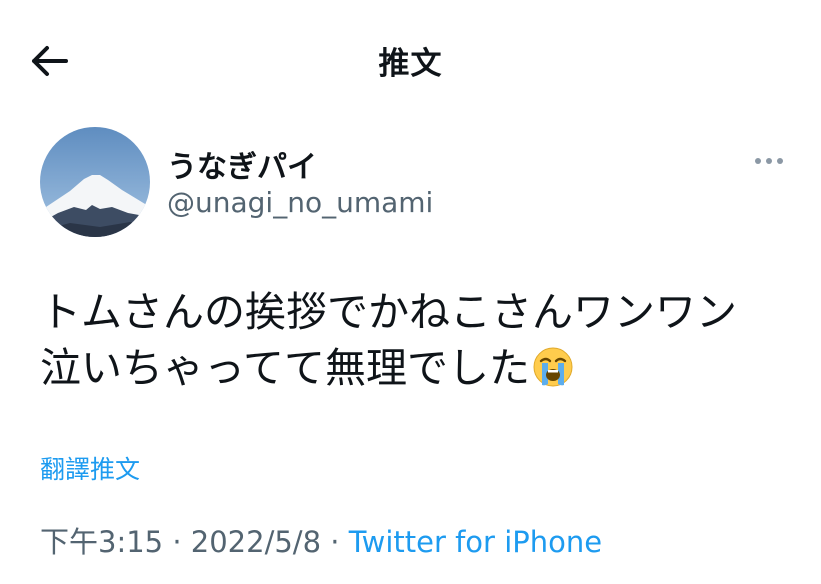 The width and height of the screenshot is (821, 584). Describe the element at coordinates (410, 64) in the screenshot. I see `page-title: 推文` at that location.